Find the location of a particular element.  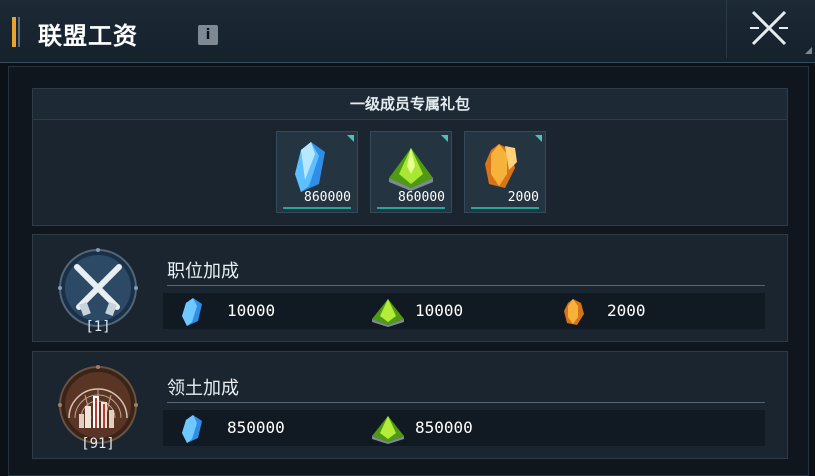

territory-rewards-row: 850000 850000 is located at coordinates (464, 428).